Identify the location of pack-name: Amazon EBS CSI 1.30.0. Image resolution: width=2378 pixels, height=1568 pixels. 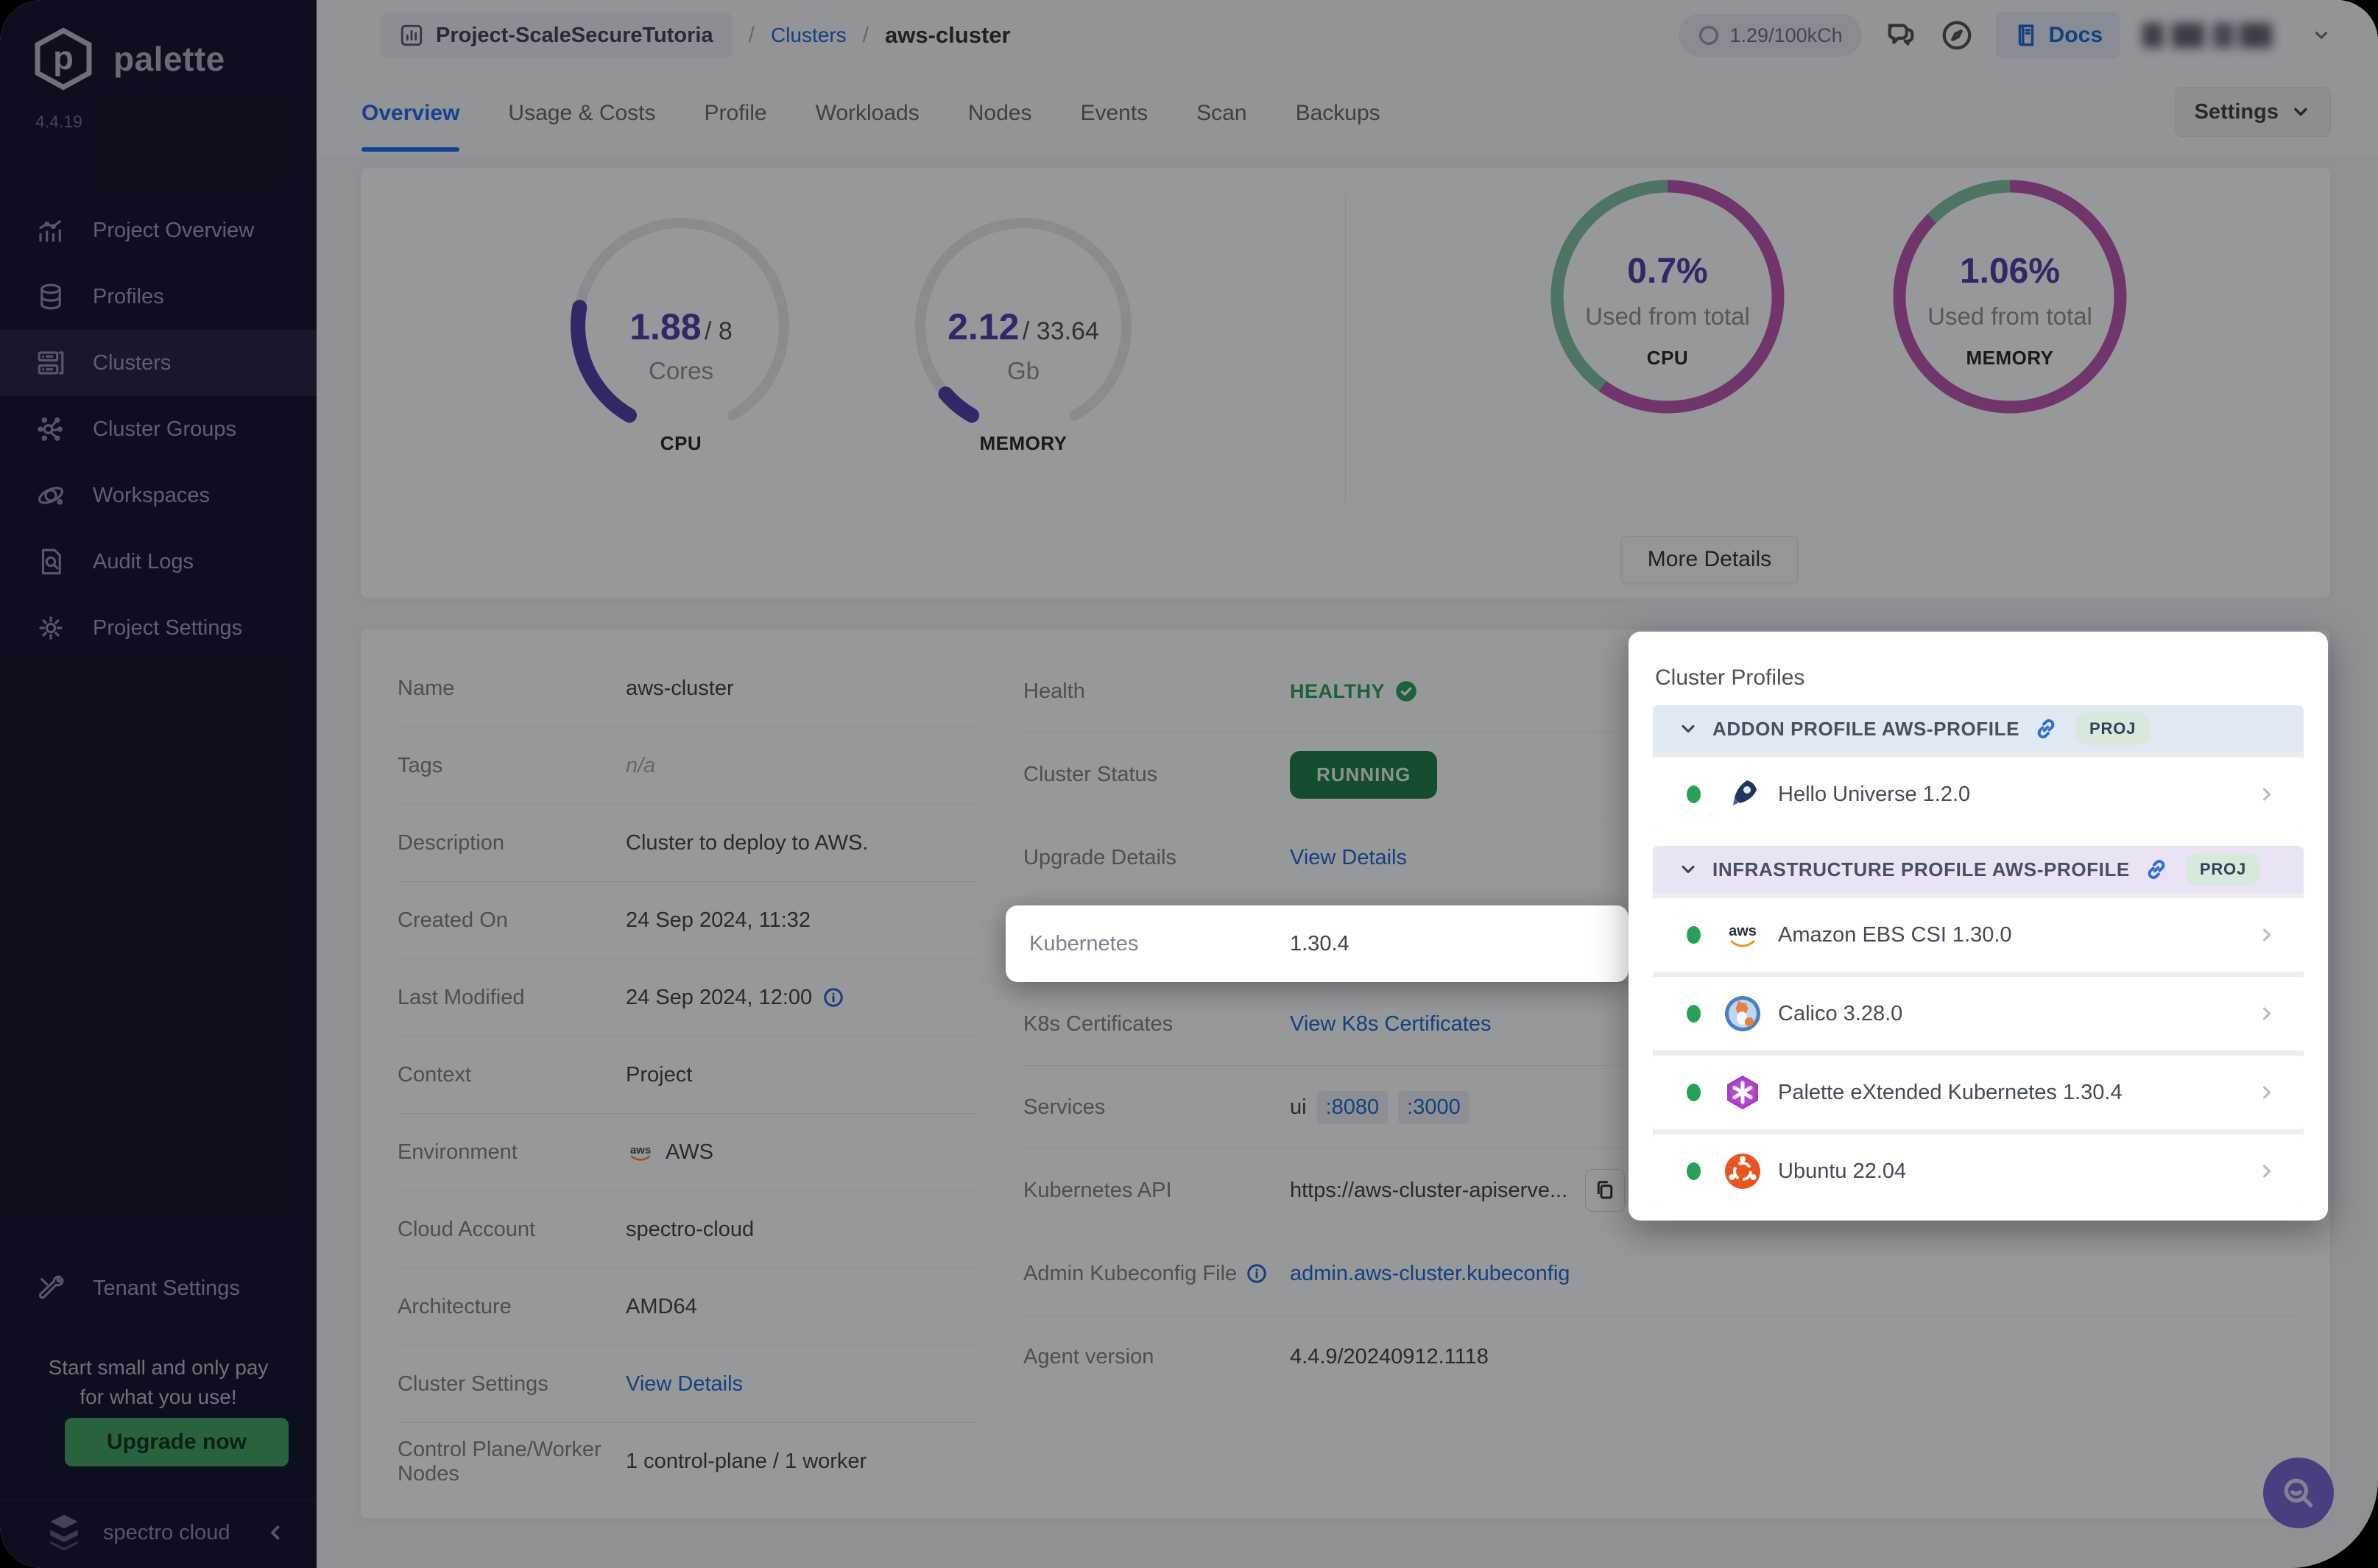
(1895, 934).